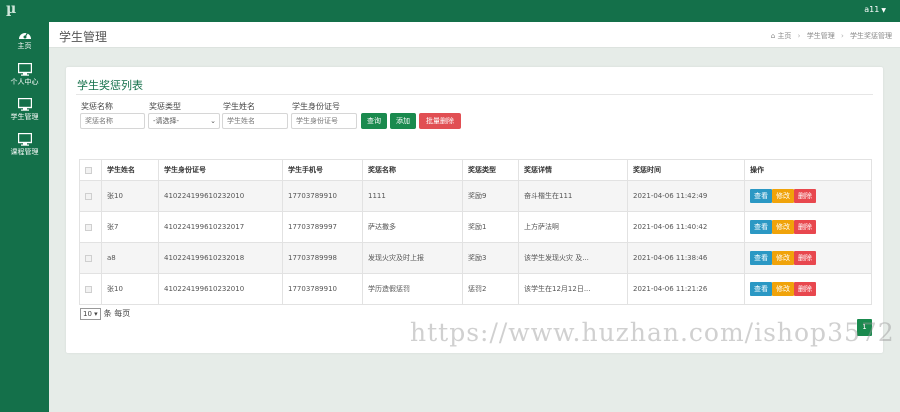 This screenshot has height=412, width=900. What do you see at coordinates (490, 289) in the screenshot?
I see `reward-type-cell: 惩罚2` at bounding box center [490, 289].